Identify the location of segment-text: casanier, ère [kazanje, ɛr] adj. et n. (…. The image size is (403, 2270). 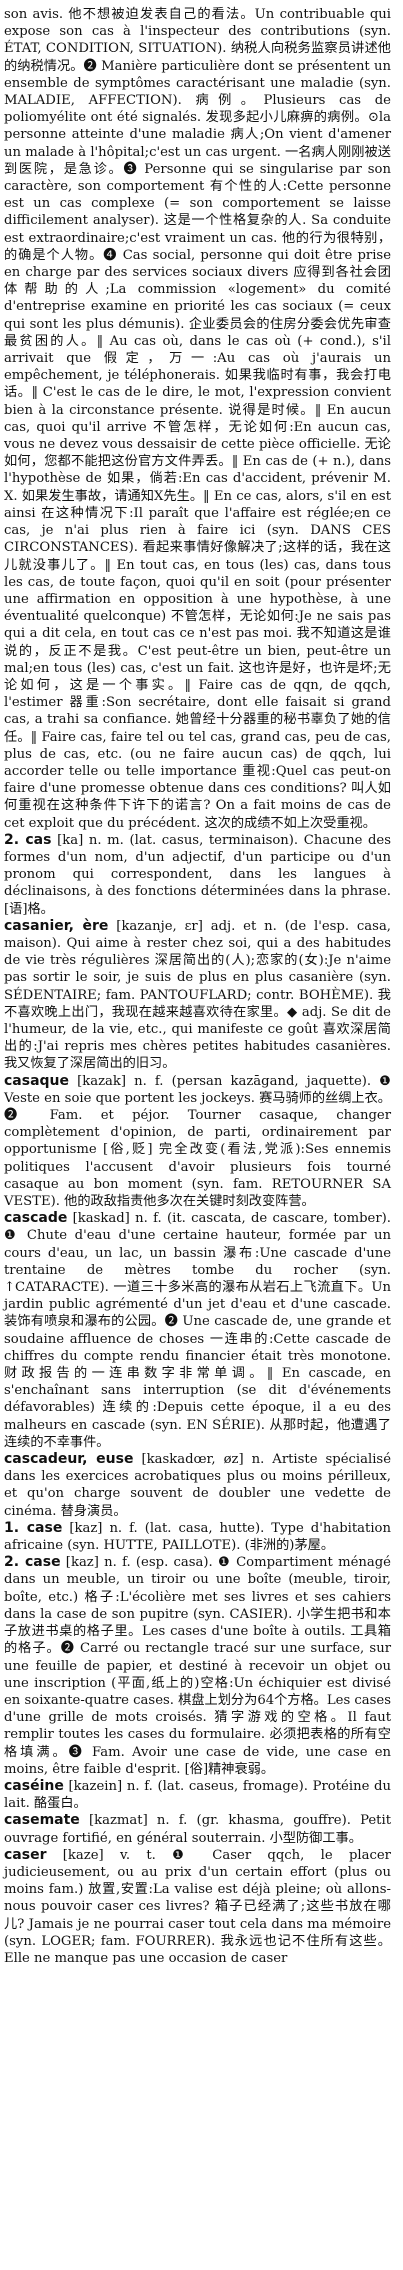
(197, 994).